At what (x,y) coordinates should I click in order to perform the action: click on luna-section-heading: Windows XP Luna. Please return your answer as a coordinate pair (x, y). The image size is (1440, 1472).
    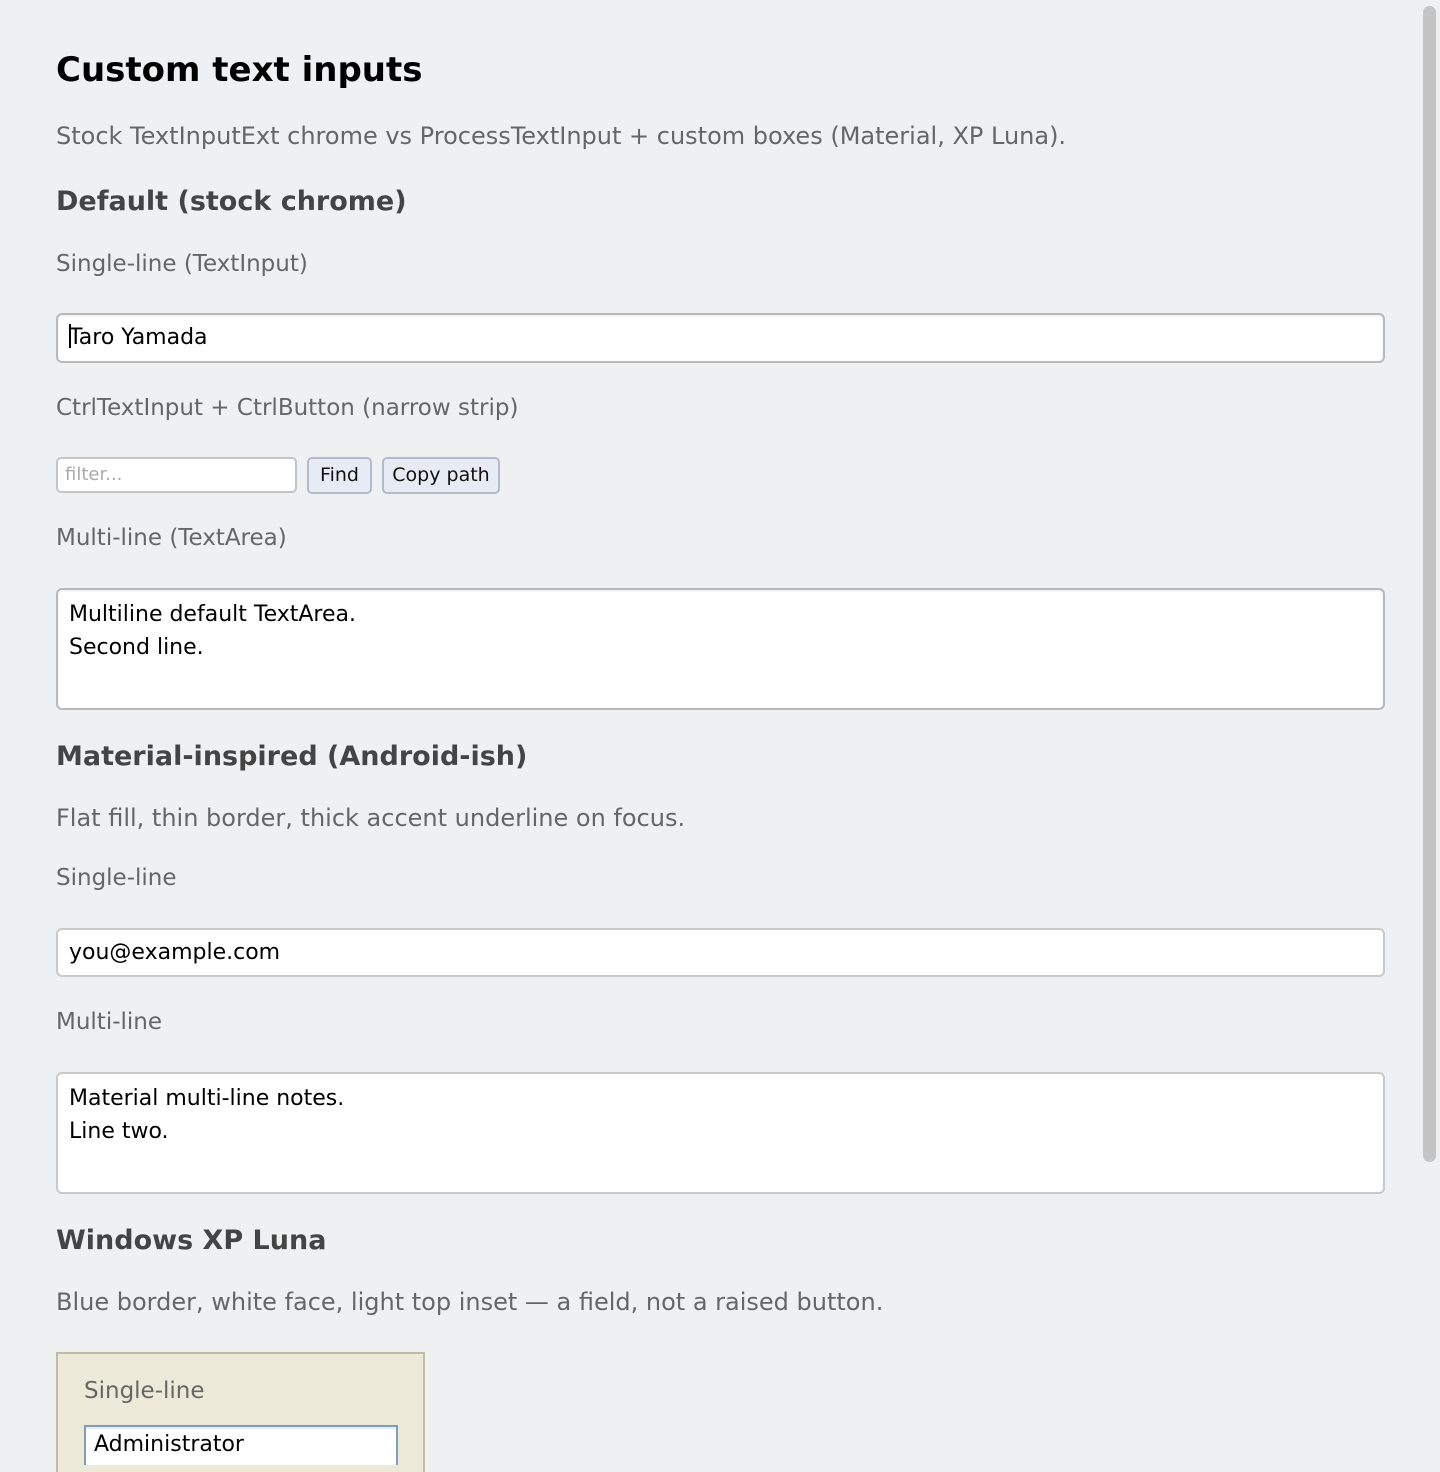
    Looking at the image, I should click on (191, 1240).